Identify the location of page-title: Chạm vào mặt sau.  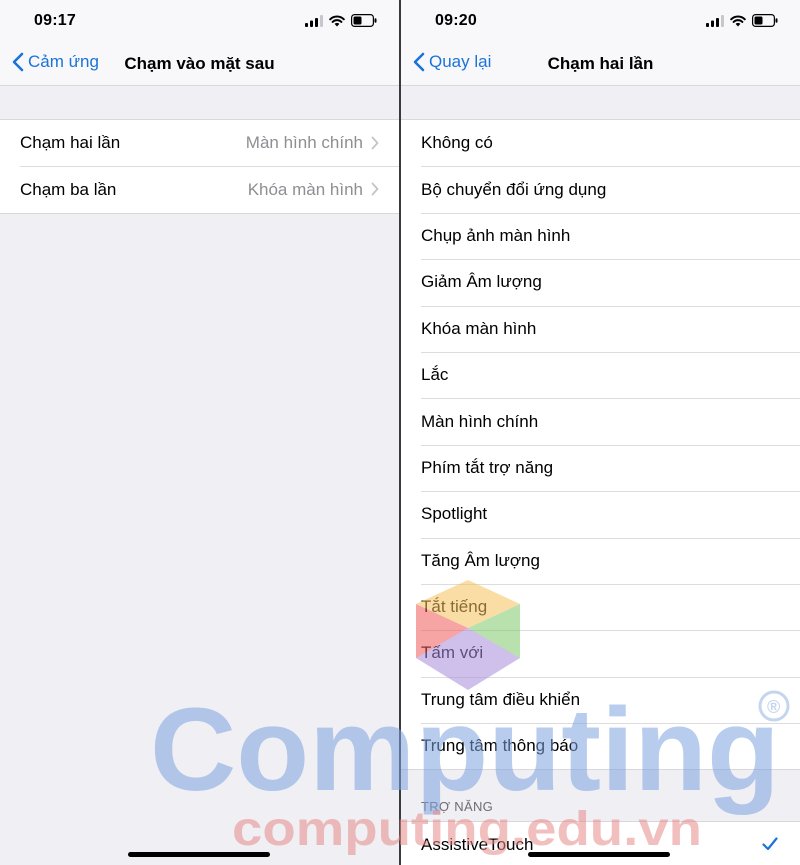
(199, 63).